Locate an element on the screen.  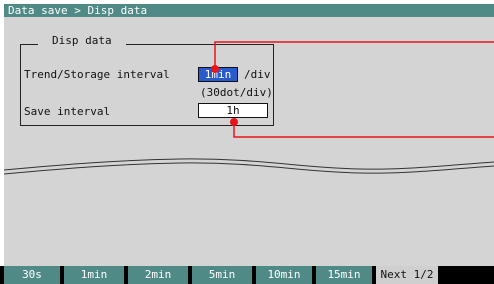
softkey-next-page: Next 1/2 is located at coordinates (407, 275).